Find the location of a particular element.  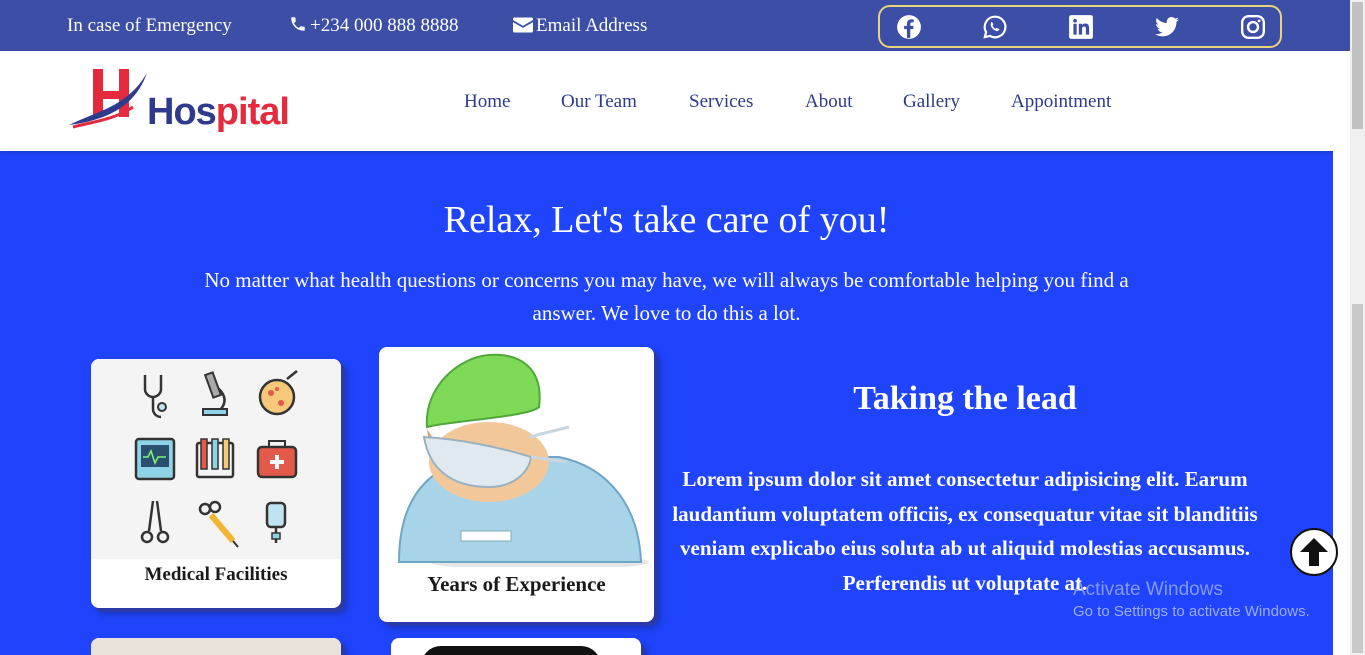

card-caption: Years of Experience is located at coordinates (516, 584).